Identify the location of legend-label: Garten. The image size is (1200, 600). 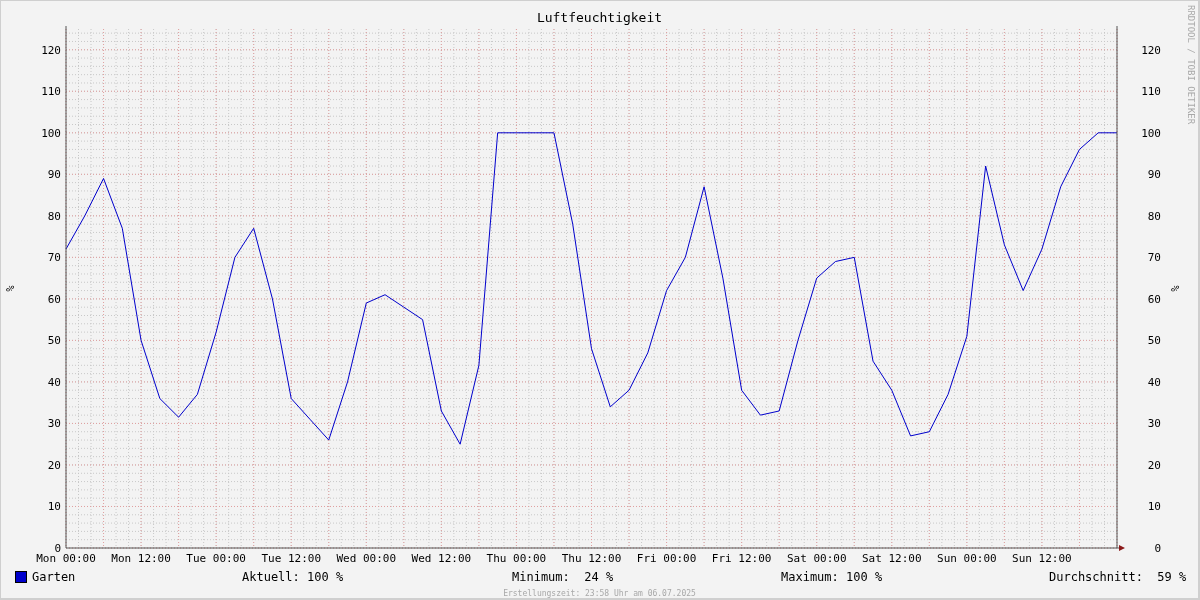
(54, 577).